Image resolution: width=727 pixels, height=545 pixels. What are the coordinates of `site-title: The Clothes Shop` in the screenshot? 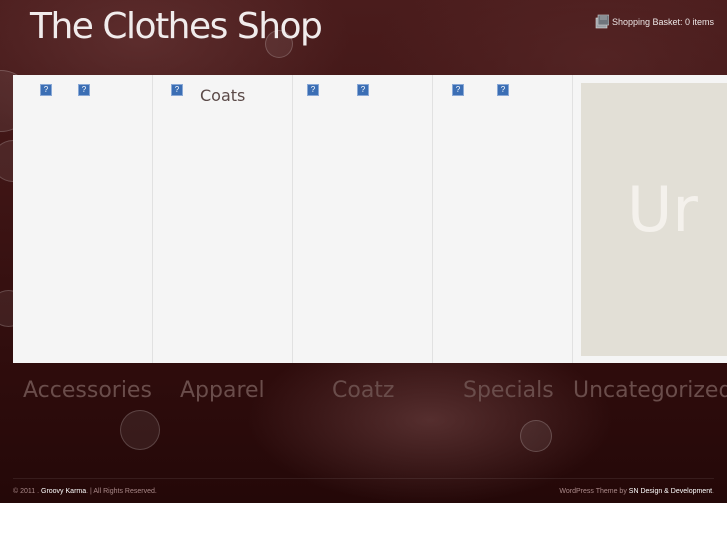 It's located at (176, 26).